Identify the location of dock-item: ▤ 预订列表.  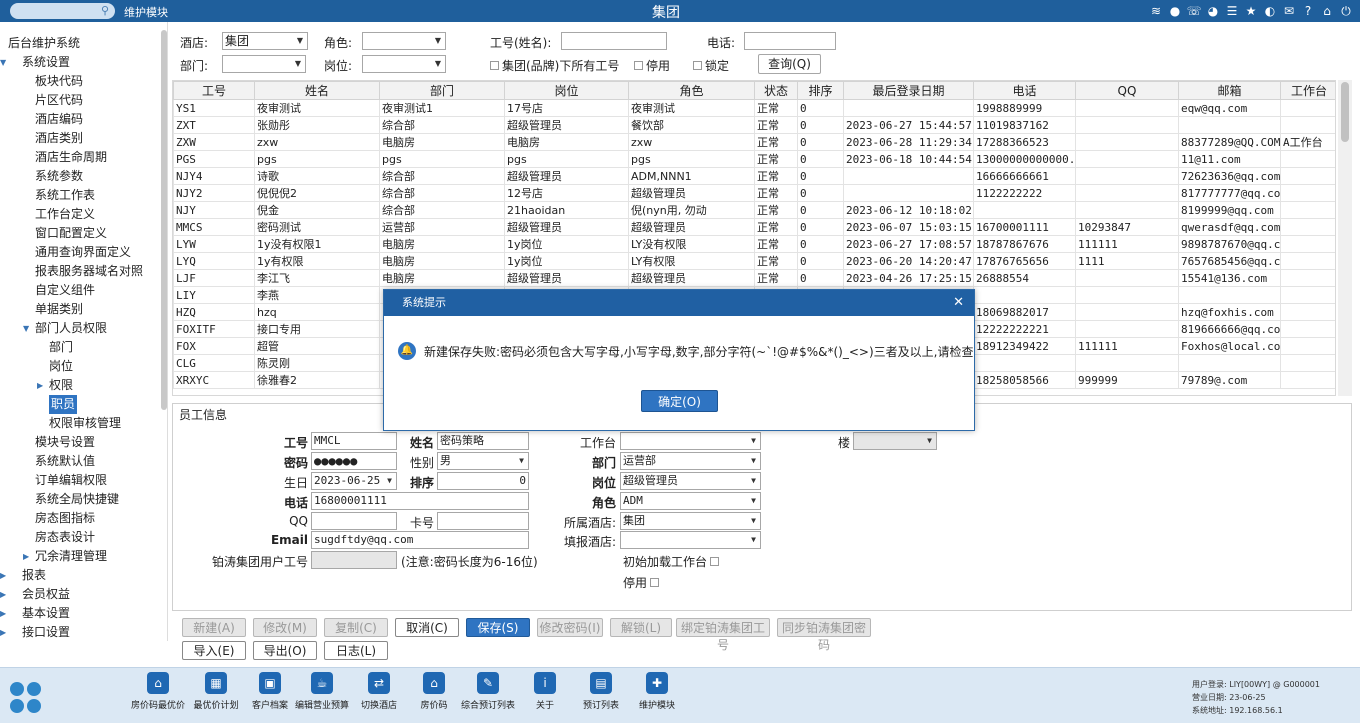
(601, 691).